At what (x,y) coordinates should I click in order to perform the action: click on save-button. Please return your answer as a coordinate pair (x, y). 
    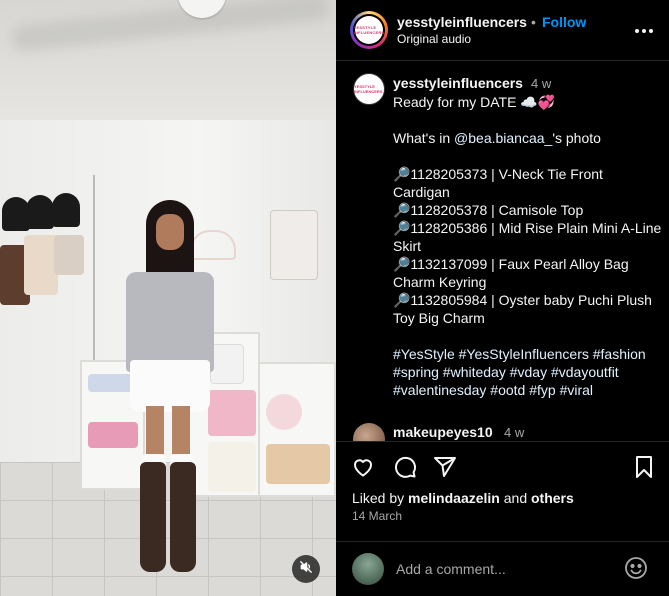
    Looking at the image, I should click on (644, 469).